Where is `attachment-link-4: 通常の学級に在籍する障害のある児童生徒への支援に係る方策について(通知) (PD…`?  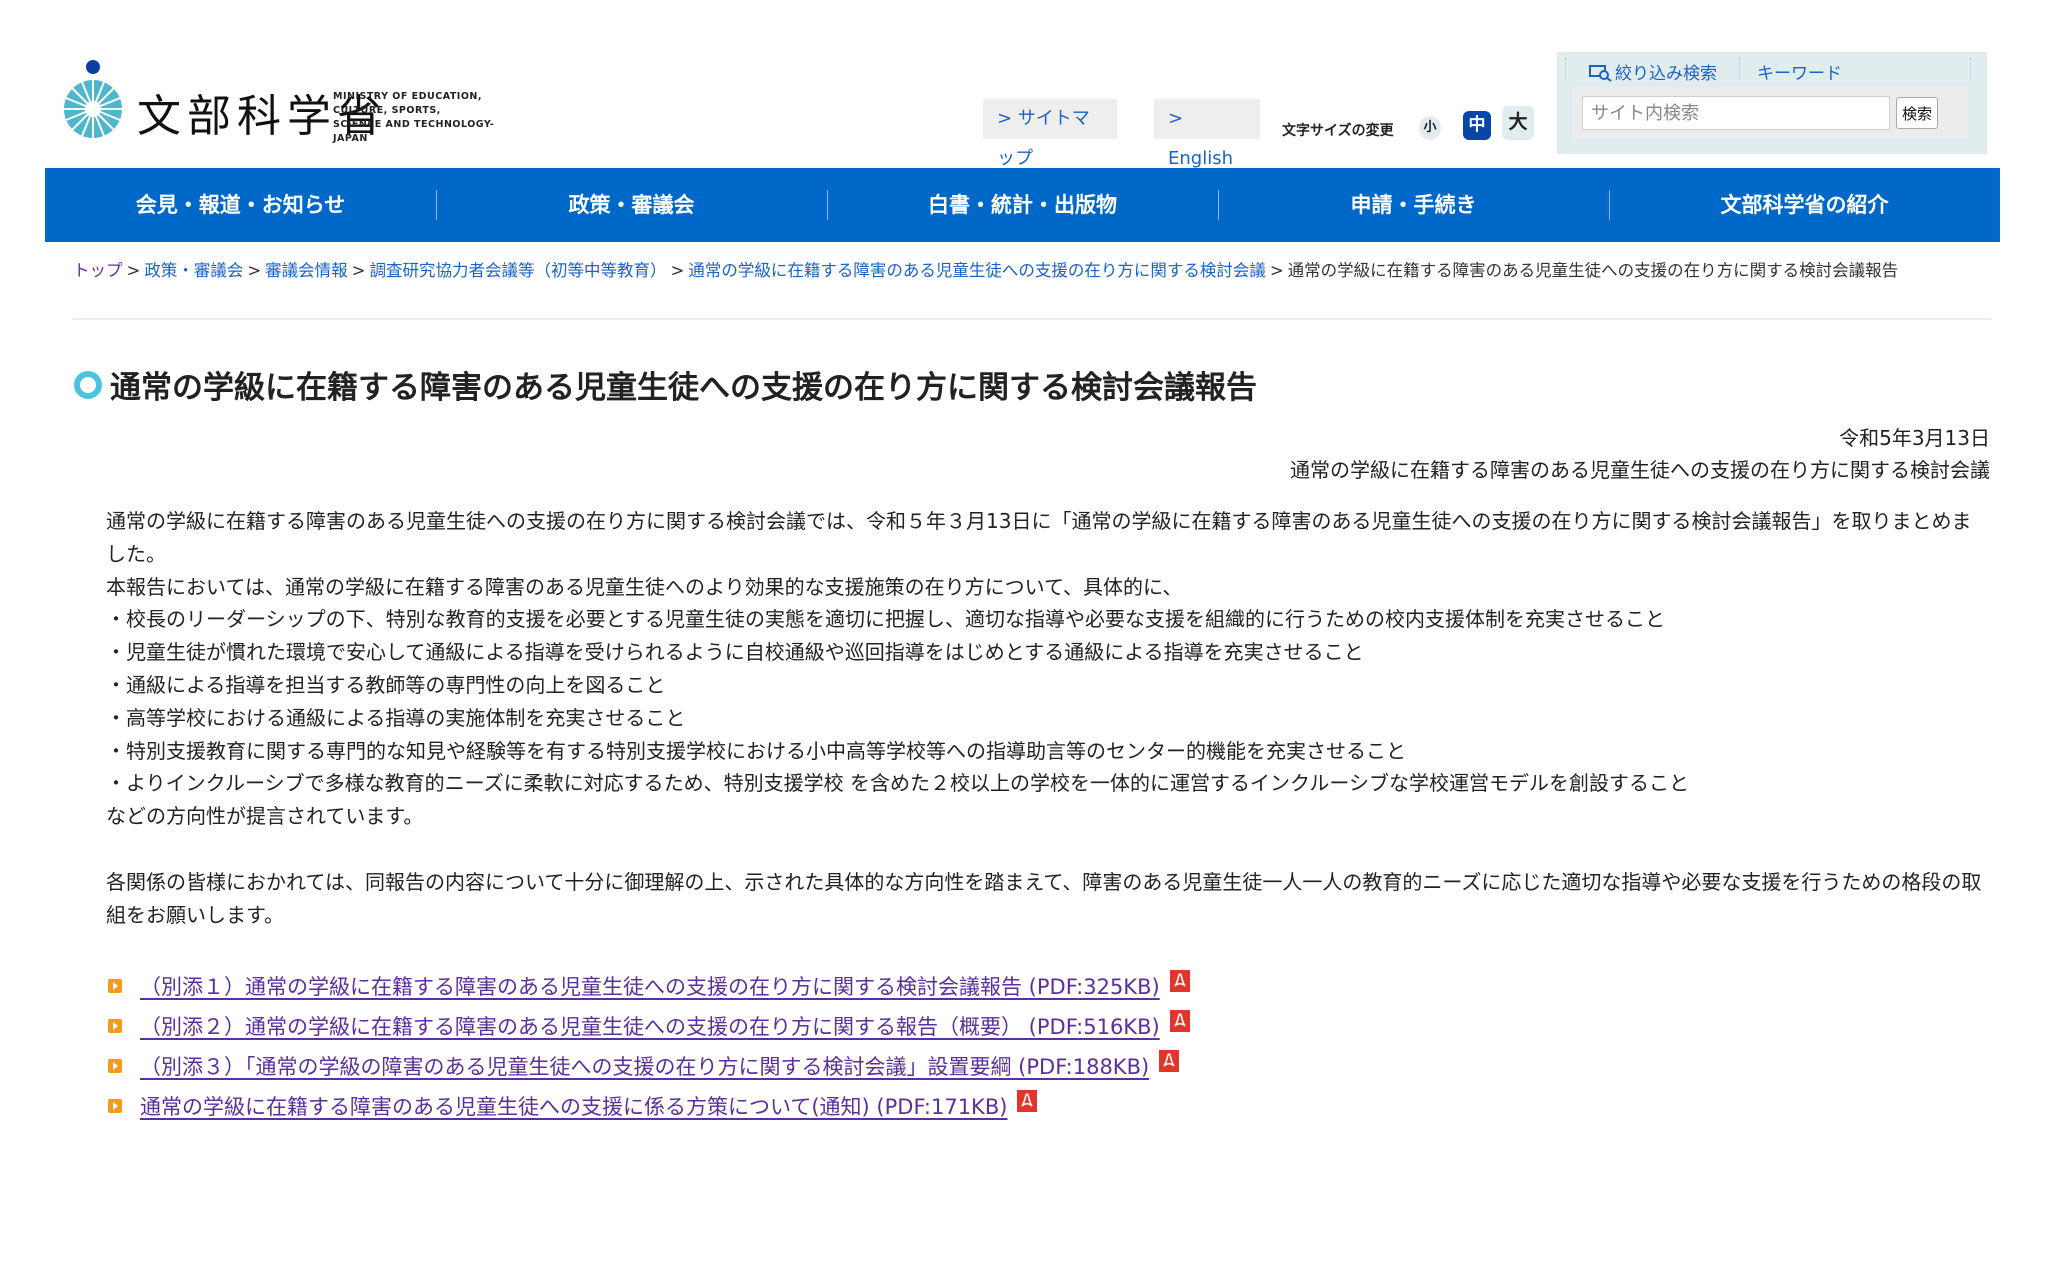
attachment-link-4: 通常の学級に在籍する障害のある児童生徒への支援に係る方策について(通知) (PD… is located at coordinates (573, 1106).